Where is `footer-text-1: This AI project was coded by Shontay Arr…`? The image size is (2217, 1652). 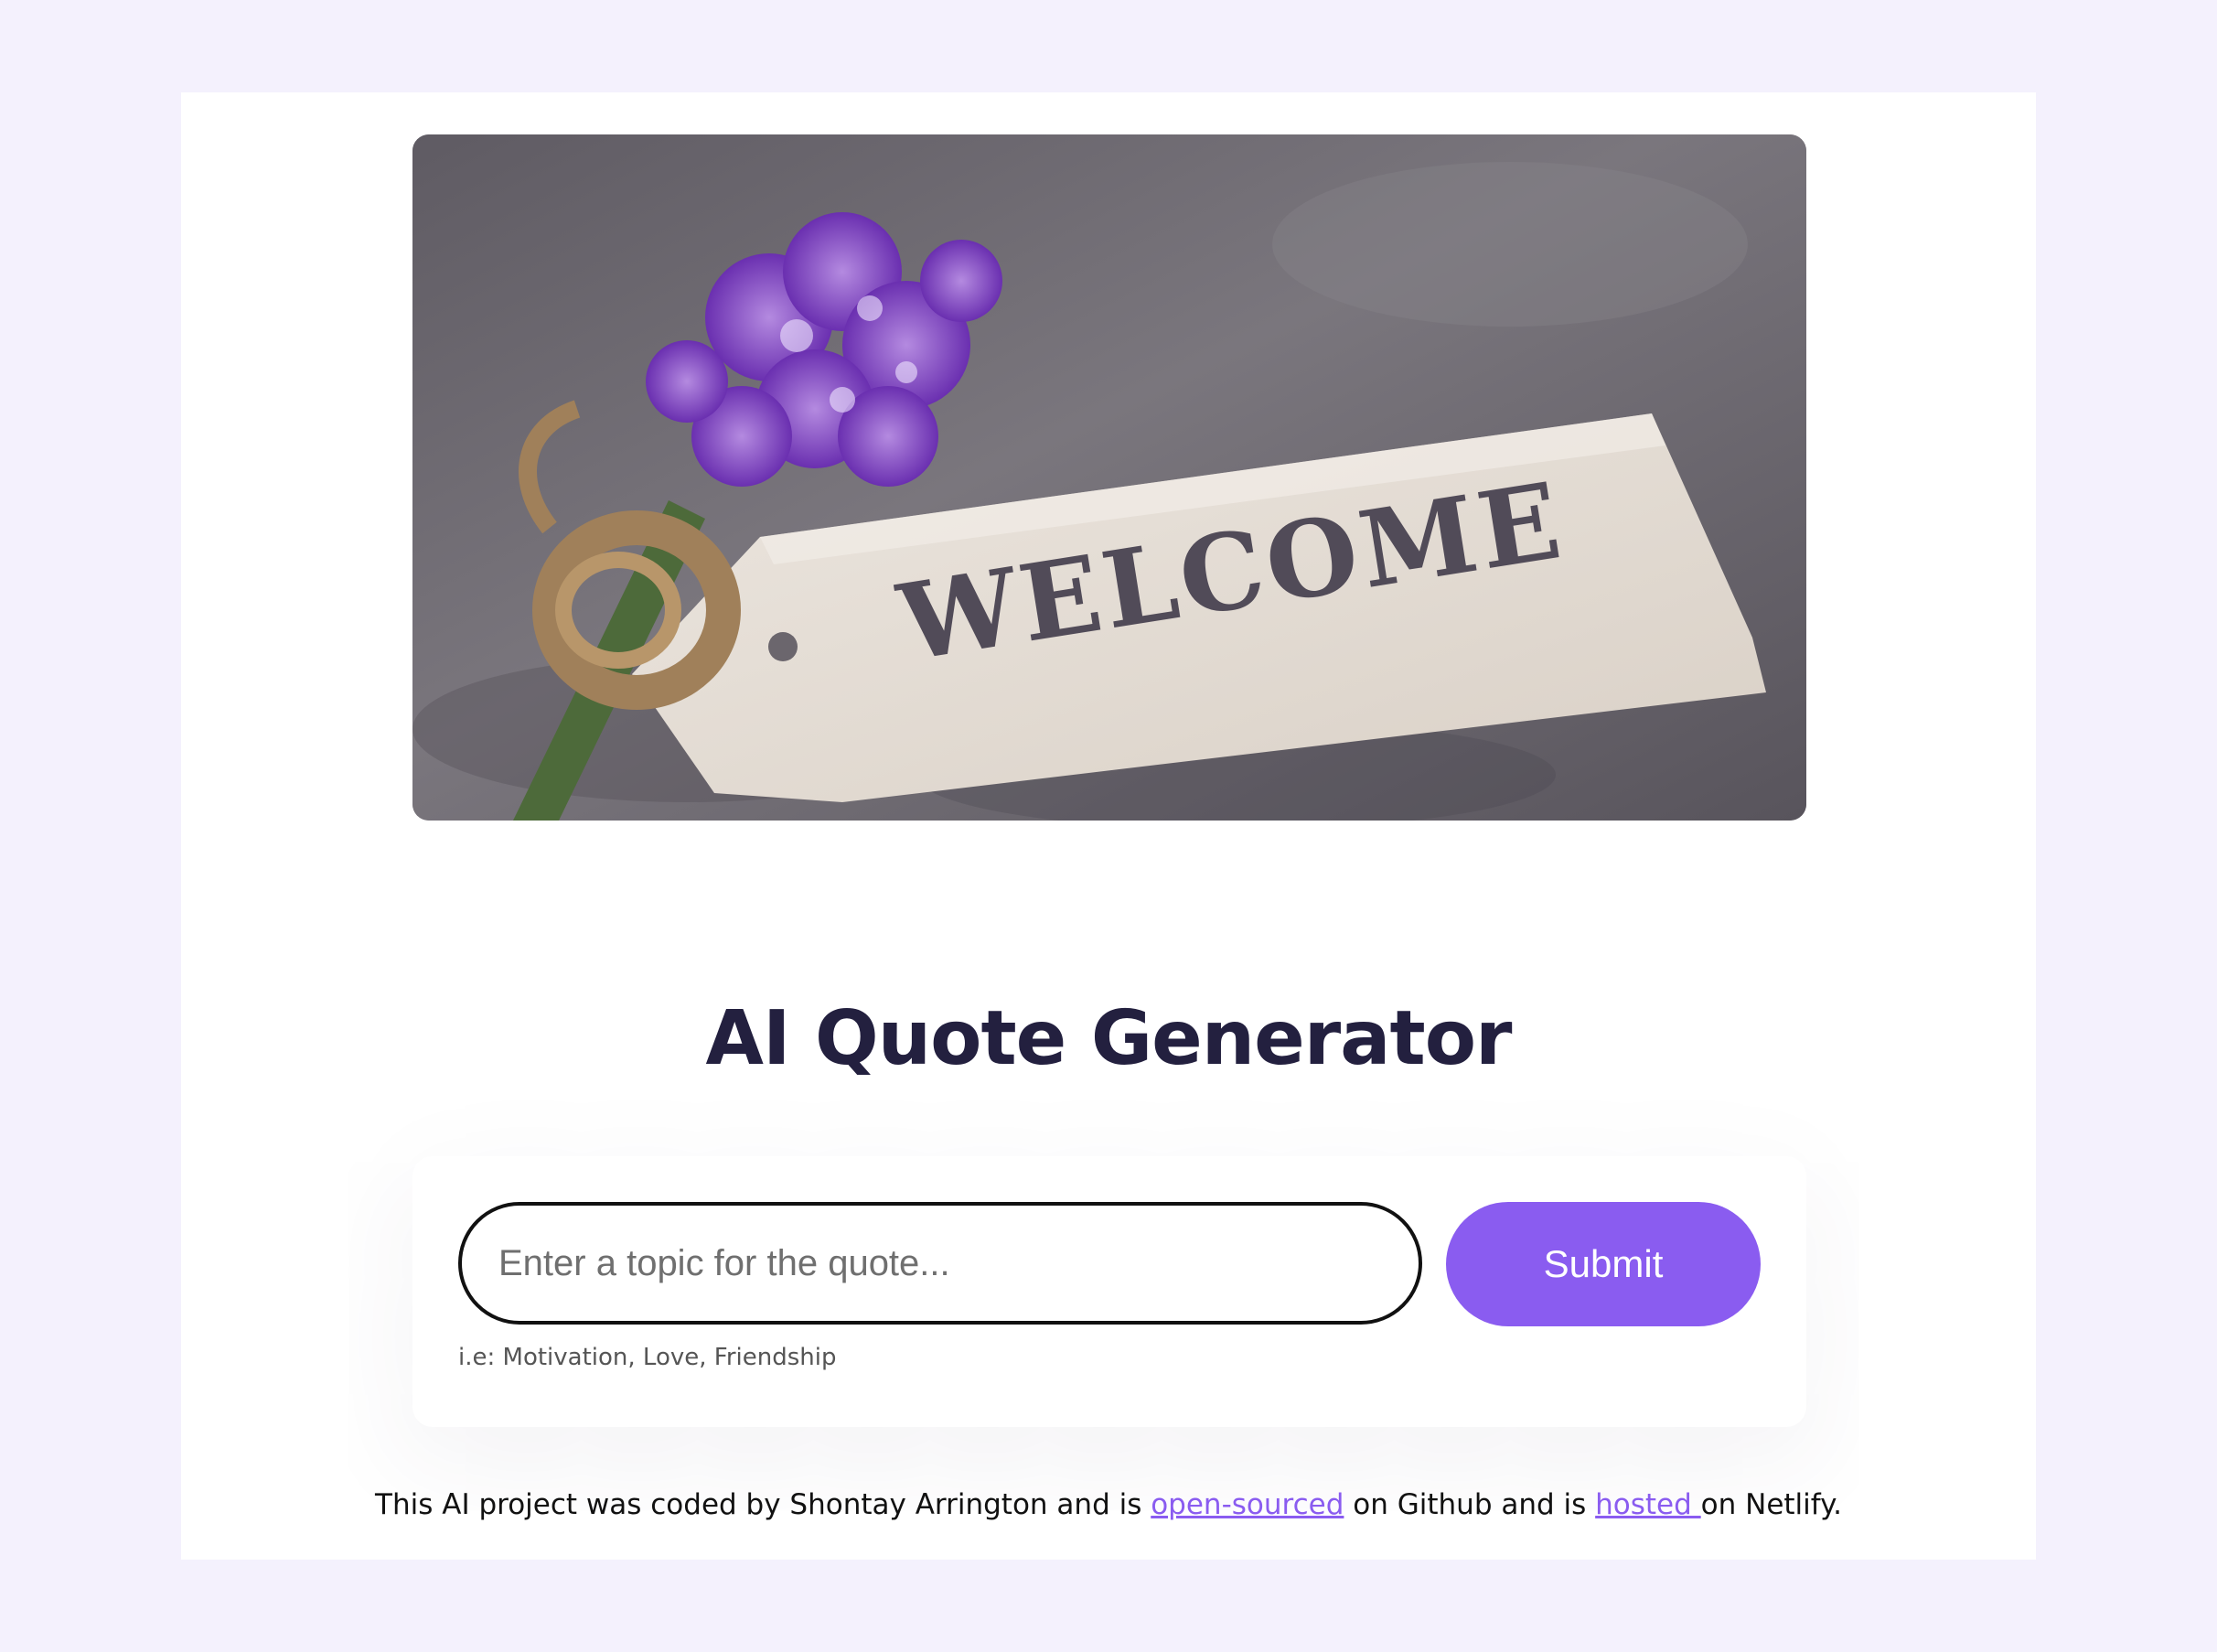 footer-text-1: This AI project was coded by Shontay Arr… is located at coordinates (763, 1504).